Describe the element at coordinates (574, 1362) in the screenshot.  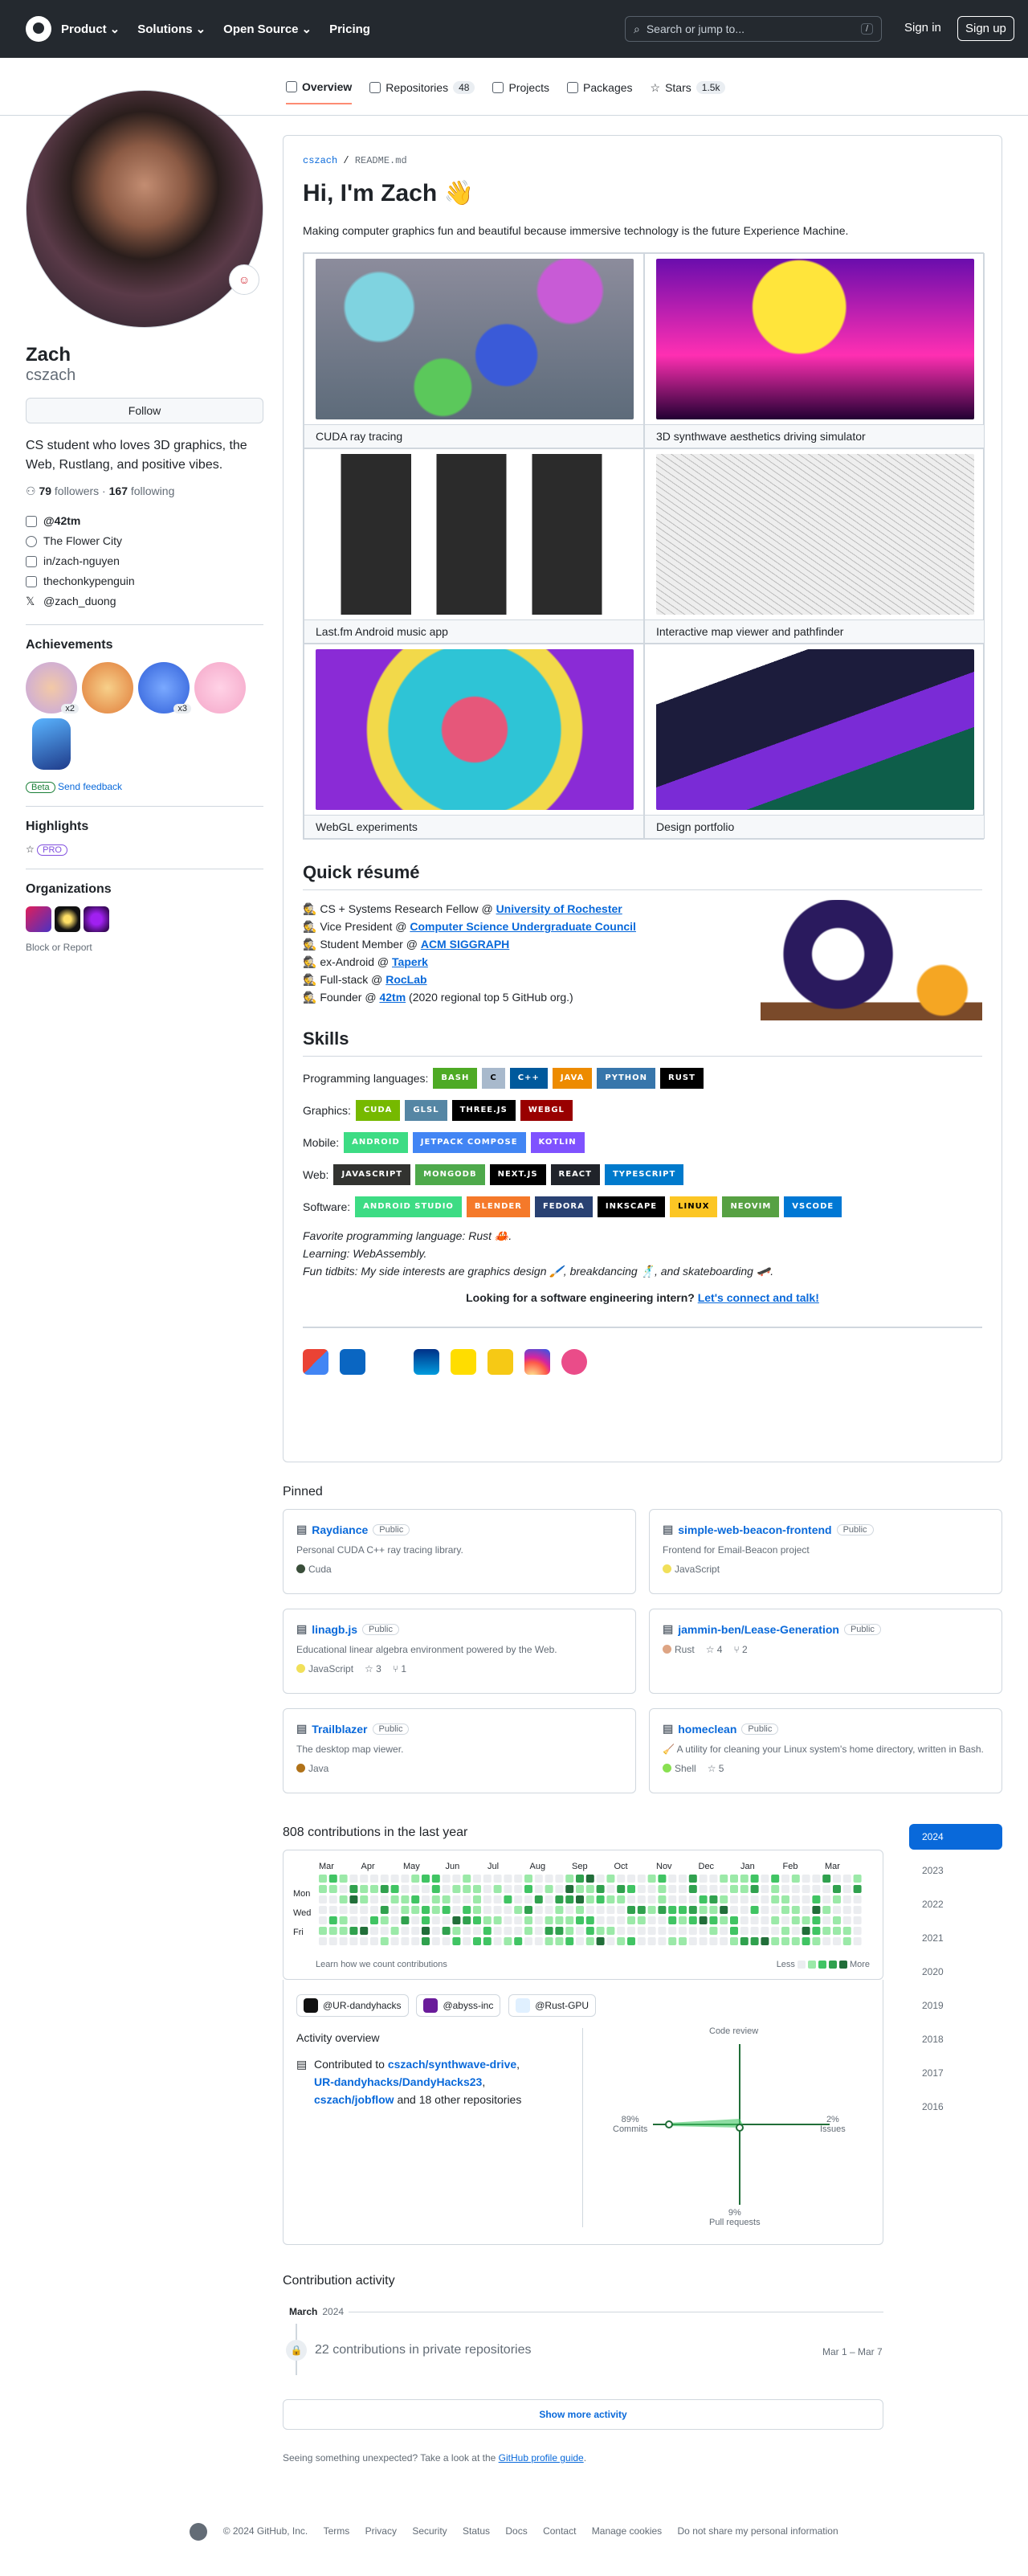
I see `dribbble-icon` at that location.